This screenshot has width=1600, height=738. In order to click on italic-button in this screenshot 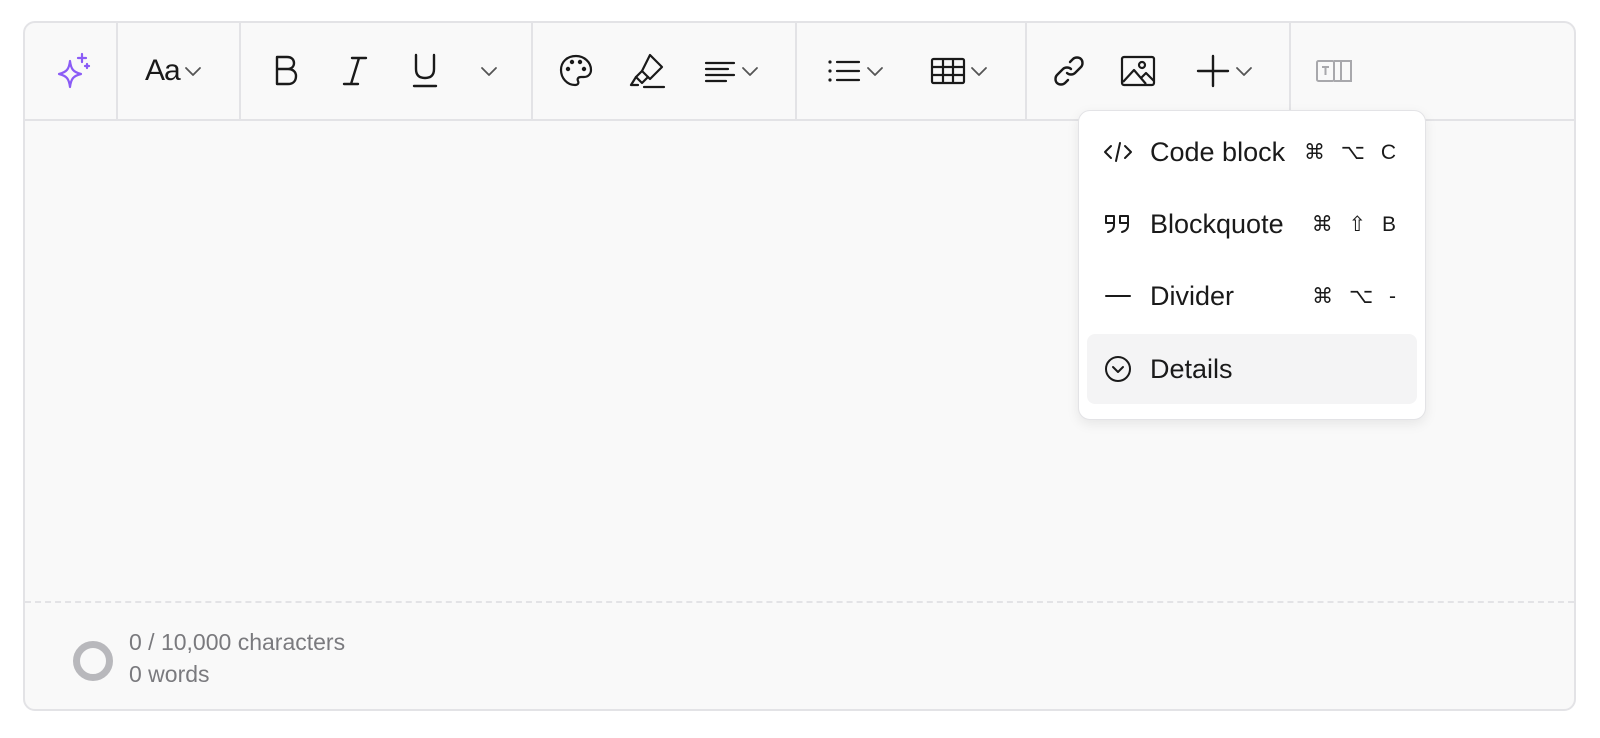, I will do `click(355, 71)`.